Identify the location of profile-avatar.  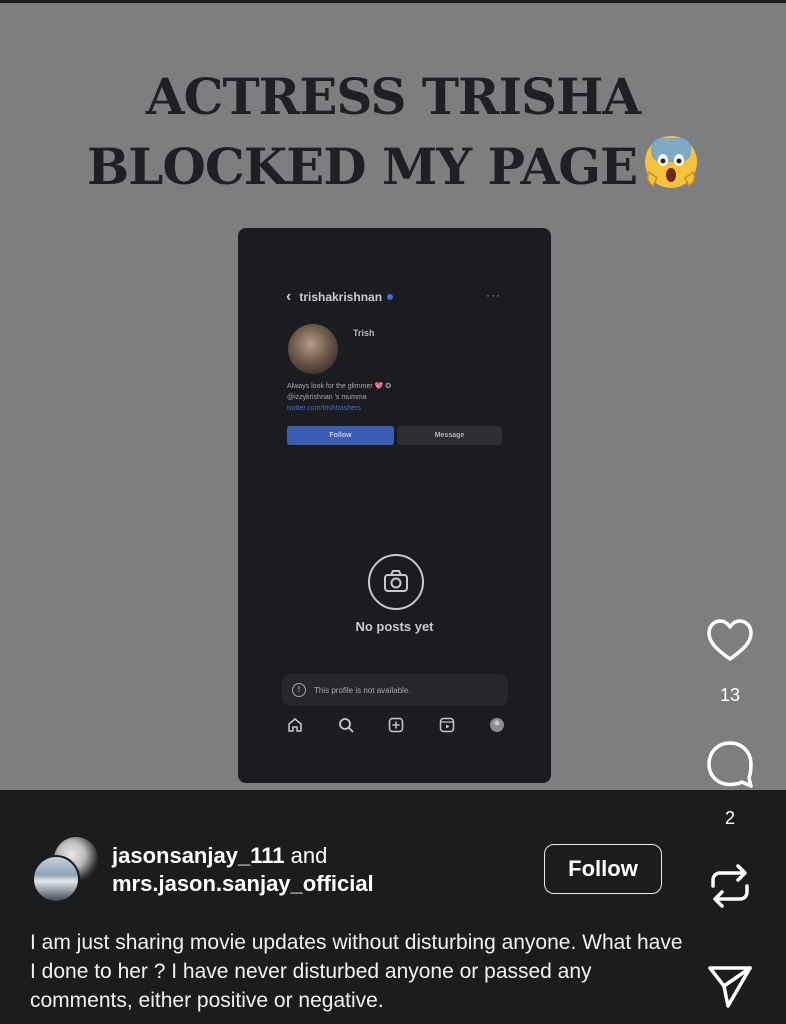
(313, 349).